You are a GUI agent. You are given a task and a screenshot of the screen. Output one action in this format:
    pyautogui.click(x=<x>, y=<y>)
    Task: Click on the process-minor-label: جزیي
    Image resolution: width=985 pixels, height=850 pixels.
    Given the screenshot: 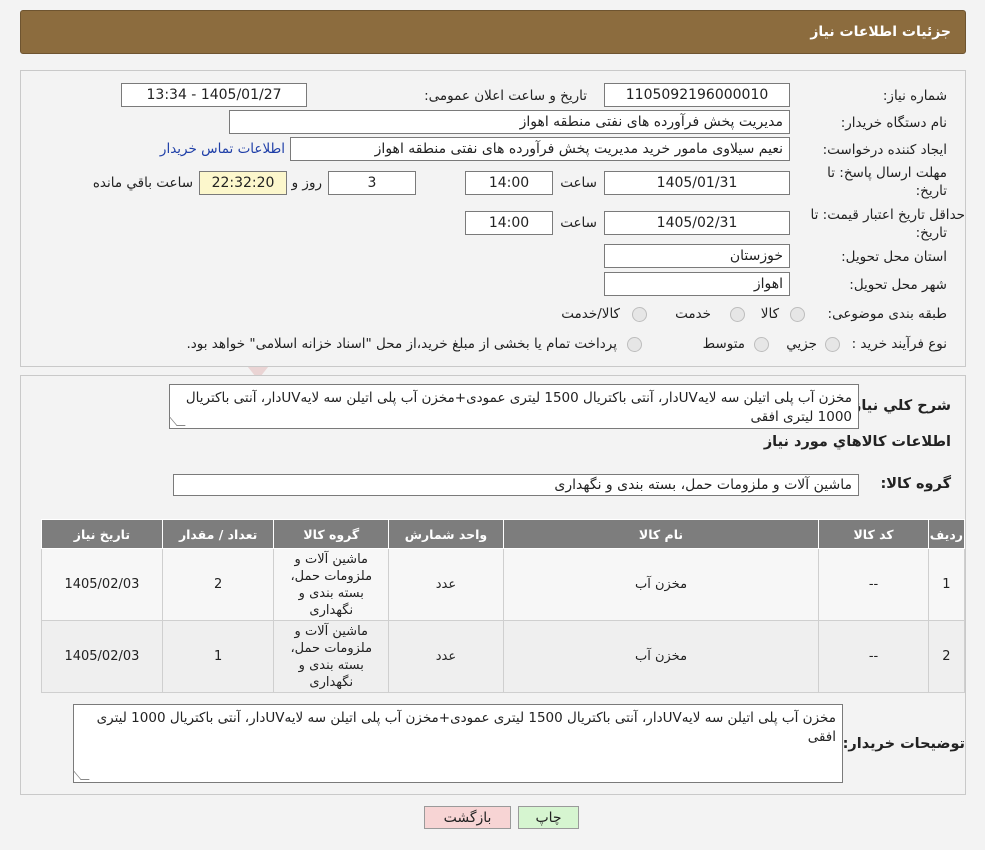 What is the action you would take?
    pyautogui.click(x=801, y=344)
    